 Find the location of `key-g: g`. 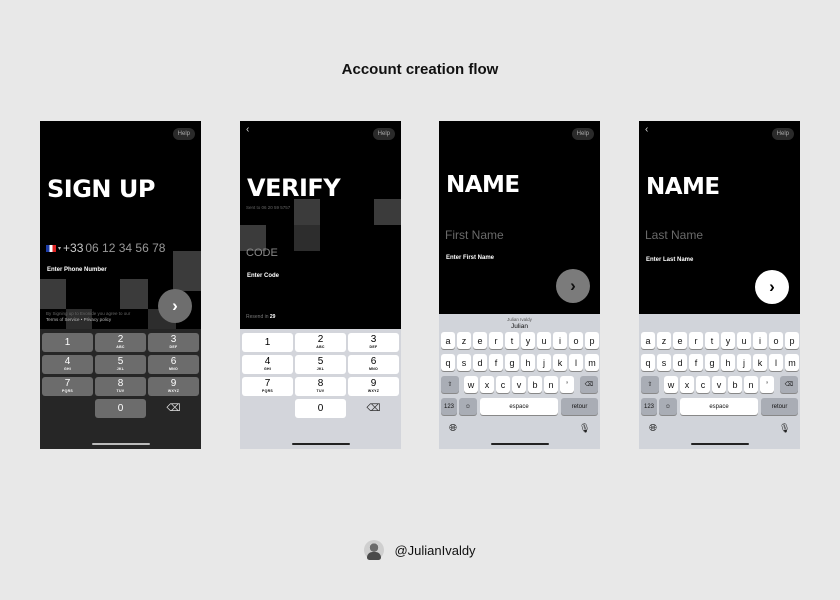

key-g: g is located at coordinates (512, 362).